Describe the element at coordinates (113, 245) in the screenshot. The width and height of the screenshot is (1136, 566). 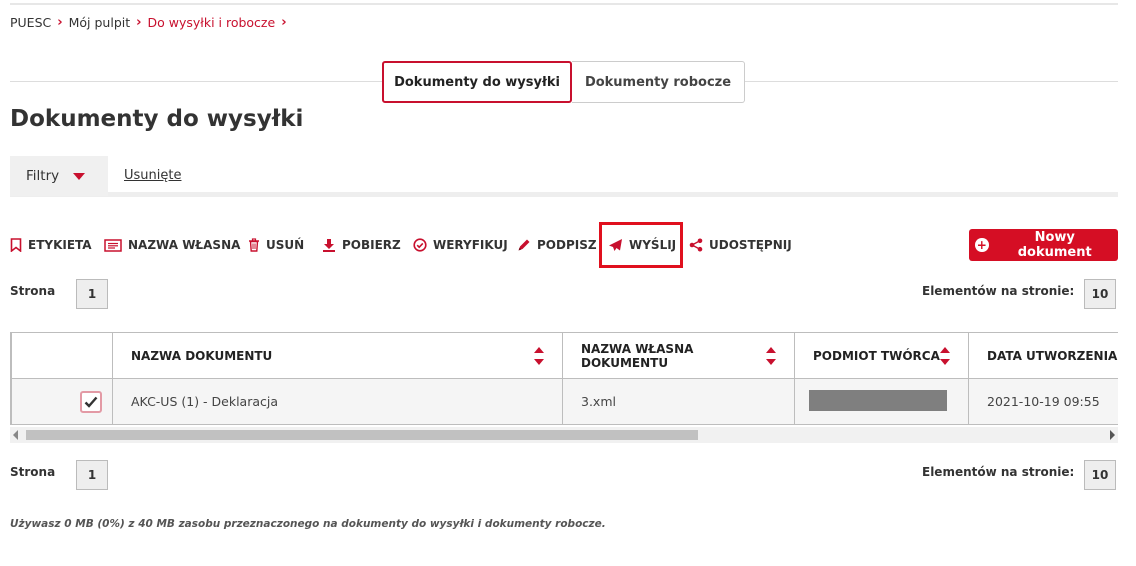
I see `id-card-icon` at that location.